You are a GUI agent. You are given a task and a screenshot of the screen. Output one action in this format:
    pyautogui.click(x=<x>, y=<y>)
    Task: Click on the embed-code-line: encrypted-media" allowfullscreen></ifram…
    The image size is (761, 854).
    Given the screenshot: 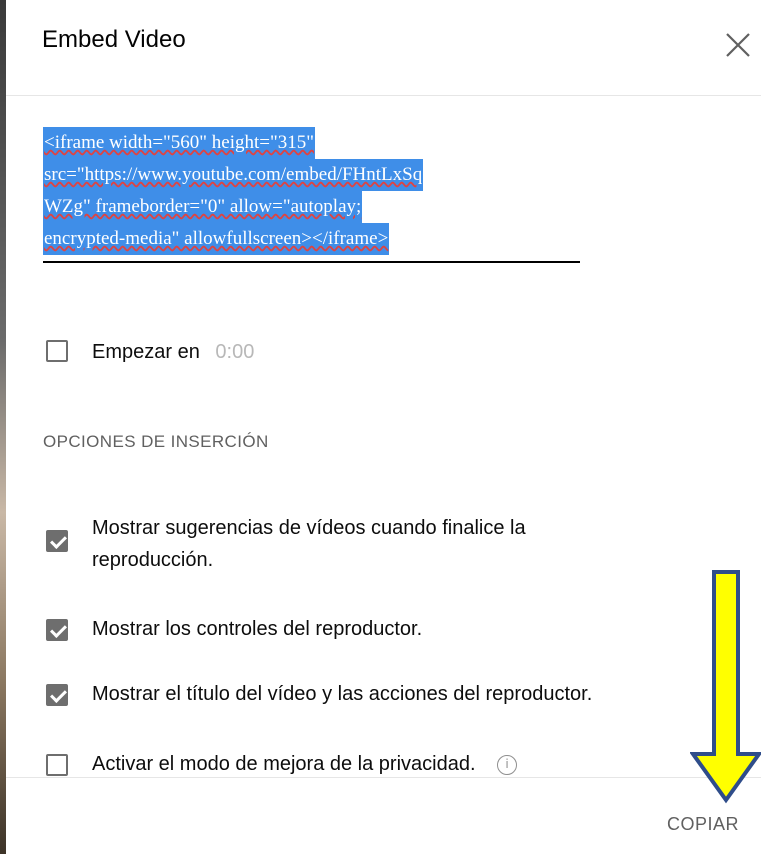 What is the action you would take?
    pyautogui.click(x=216, y=239)
    